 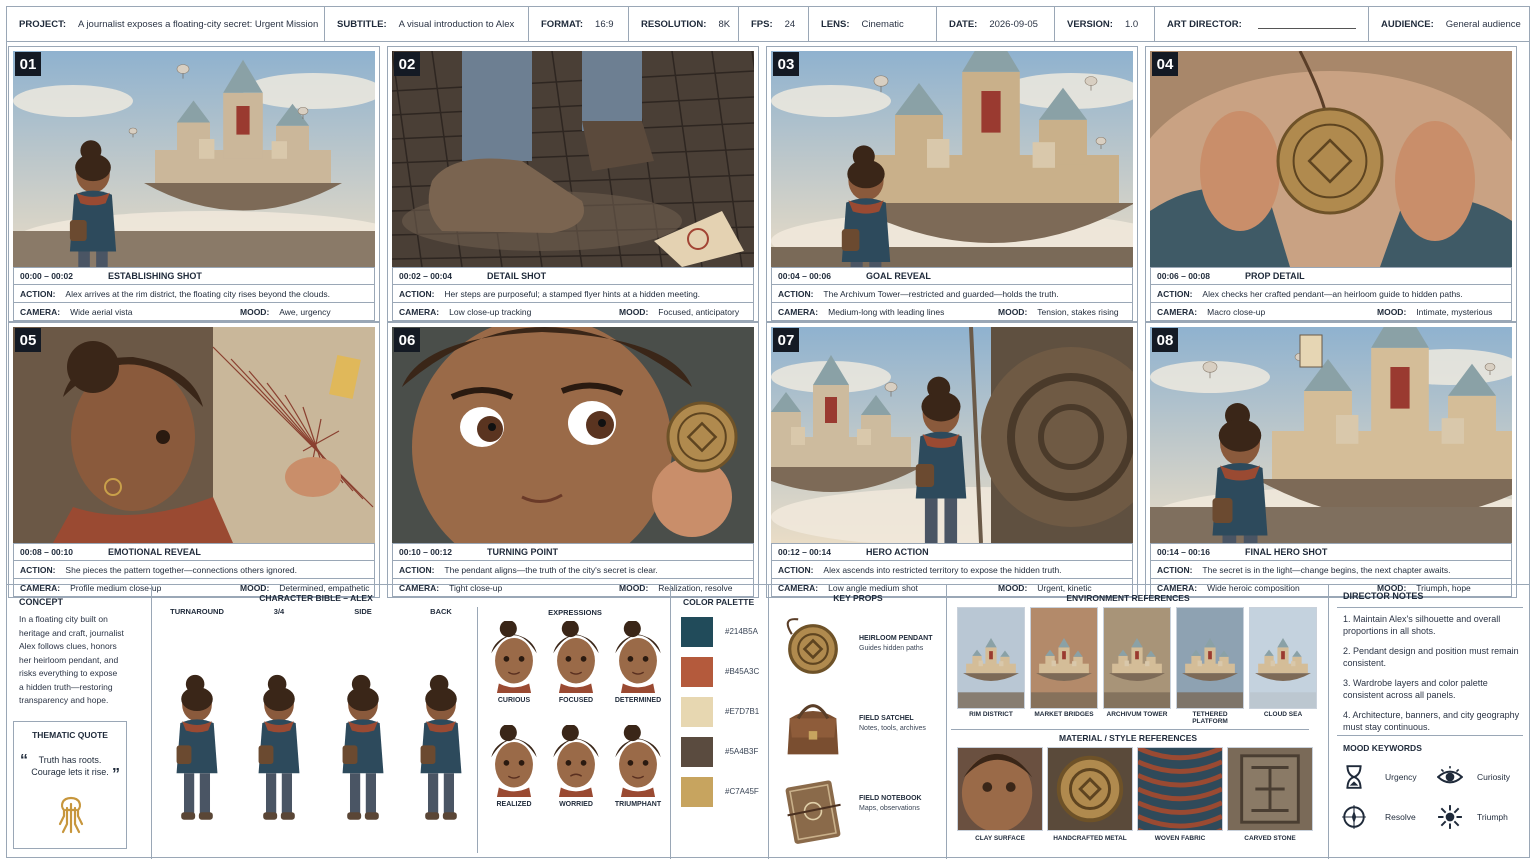 I want to click on open-quote-icon: “, so click(x=24, y=760).